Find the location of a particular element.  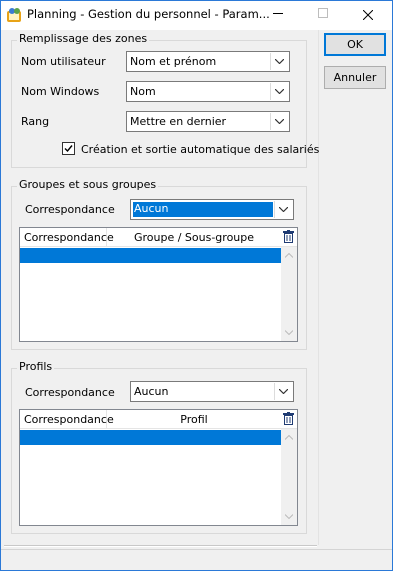

status-bar is located at coordinates (196, 559).